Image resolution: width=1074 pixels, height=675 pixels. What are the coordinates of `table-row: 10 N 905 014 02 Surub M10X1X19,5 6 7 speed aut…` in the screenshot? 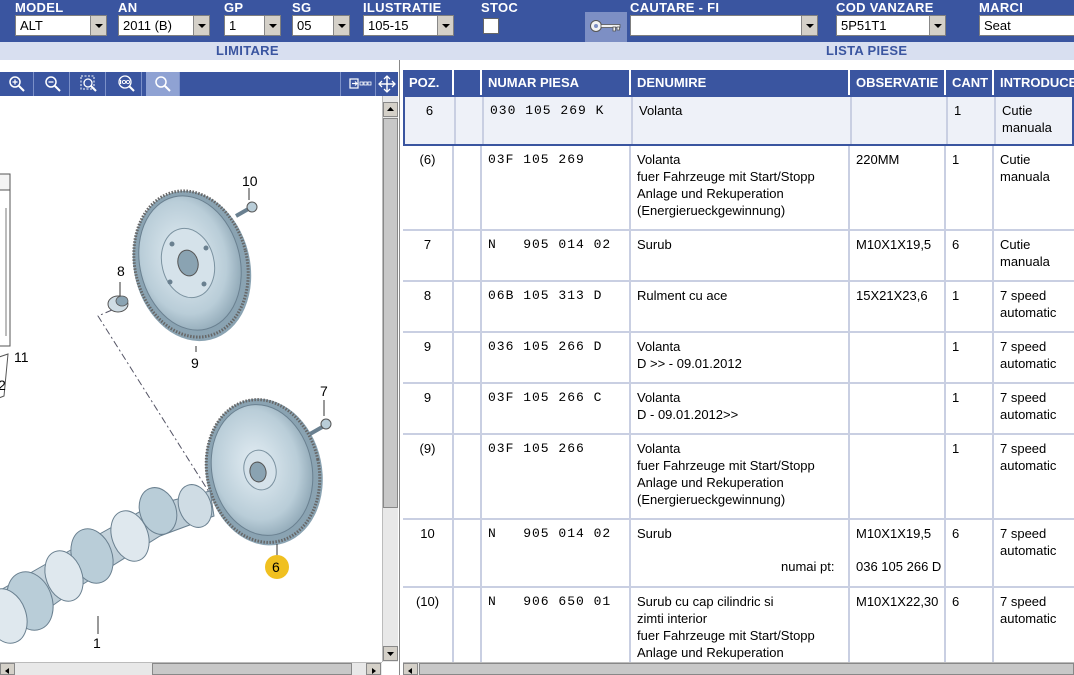 It's located at (738, 554).